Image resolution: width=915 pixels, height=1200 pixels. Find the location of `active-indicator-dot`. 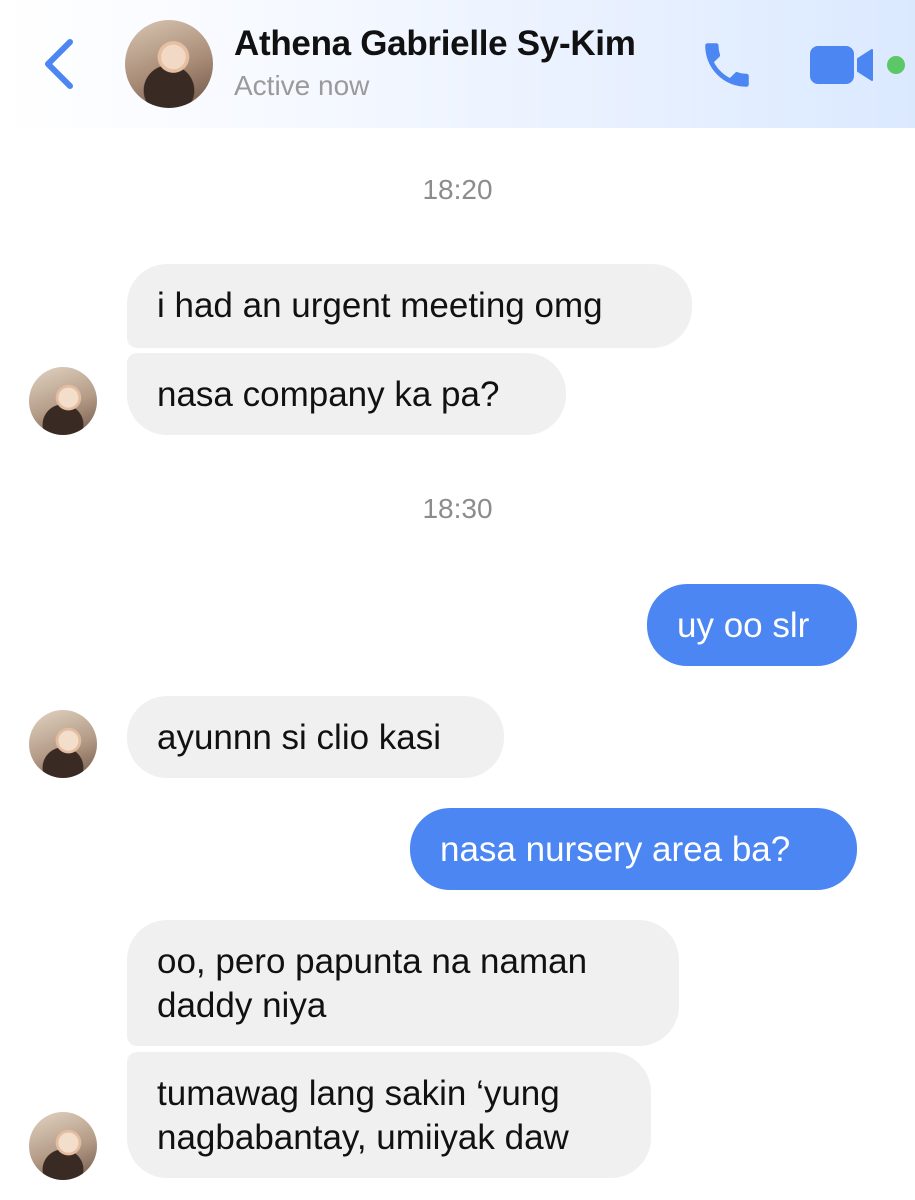

active-indicator-dot is located at coordinates (896, 65).